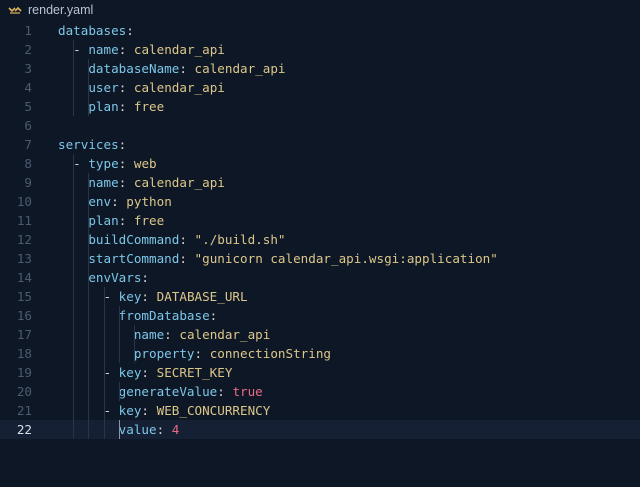  Describe the element at coordinates (28, 106) in the screenshot. I see `line-number: 5` at that location.